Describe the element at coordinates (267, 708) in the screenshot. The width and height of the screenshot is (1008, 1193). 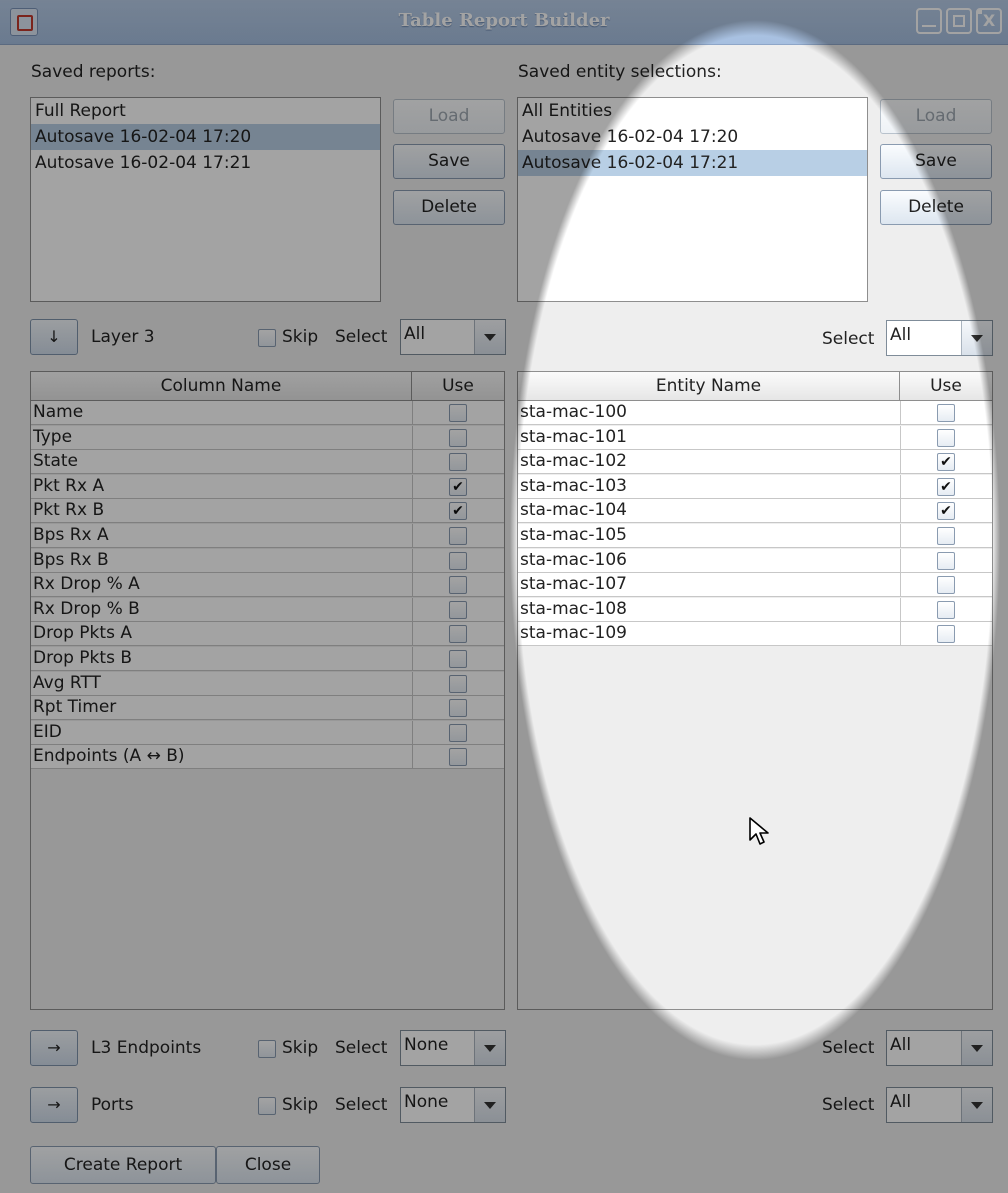
I see `column-row: Rpt Timer` at that location.